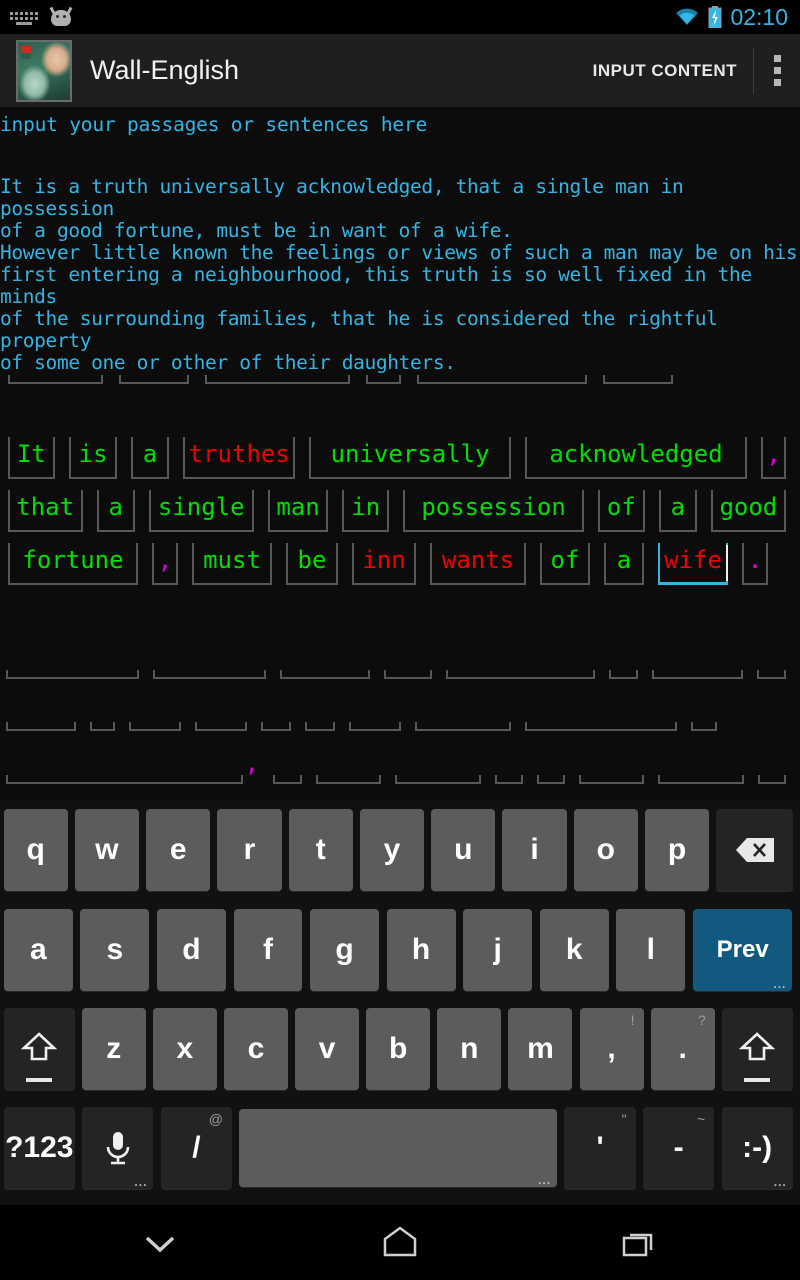 This screenshot has width=800, height=1280. What do you see at coordinates (196, 1147) in the screenshot?
I see `key-slash: / @` at bounding box center [196, 1147].